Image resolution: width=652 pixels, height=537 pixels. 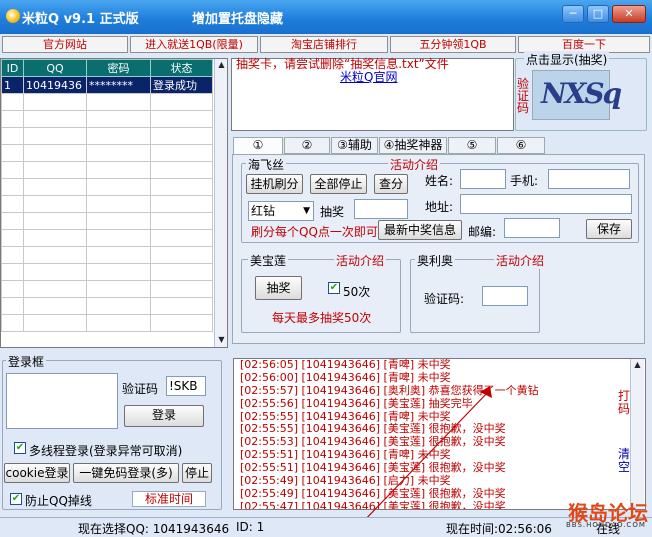 I want to click on status-id: ID: 1, so click(x=250, y=527).